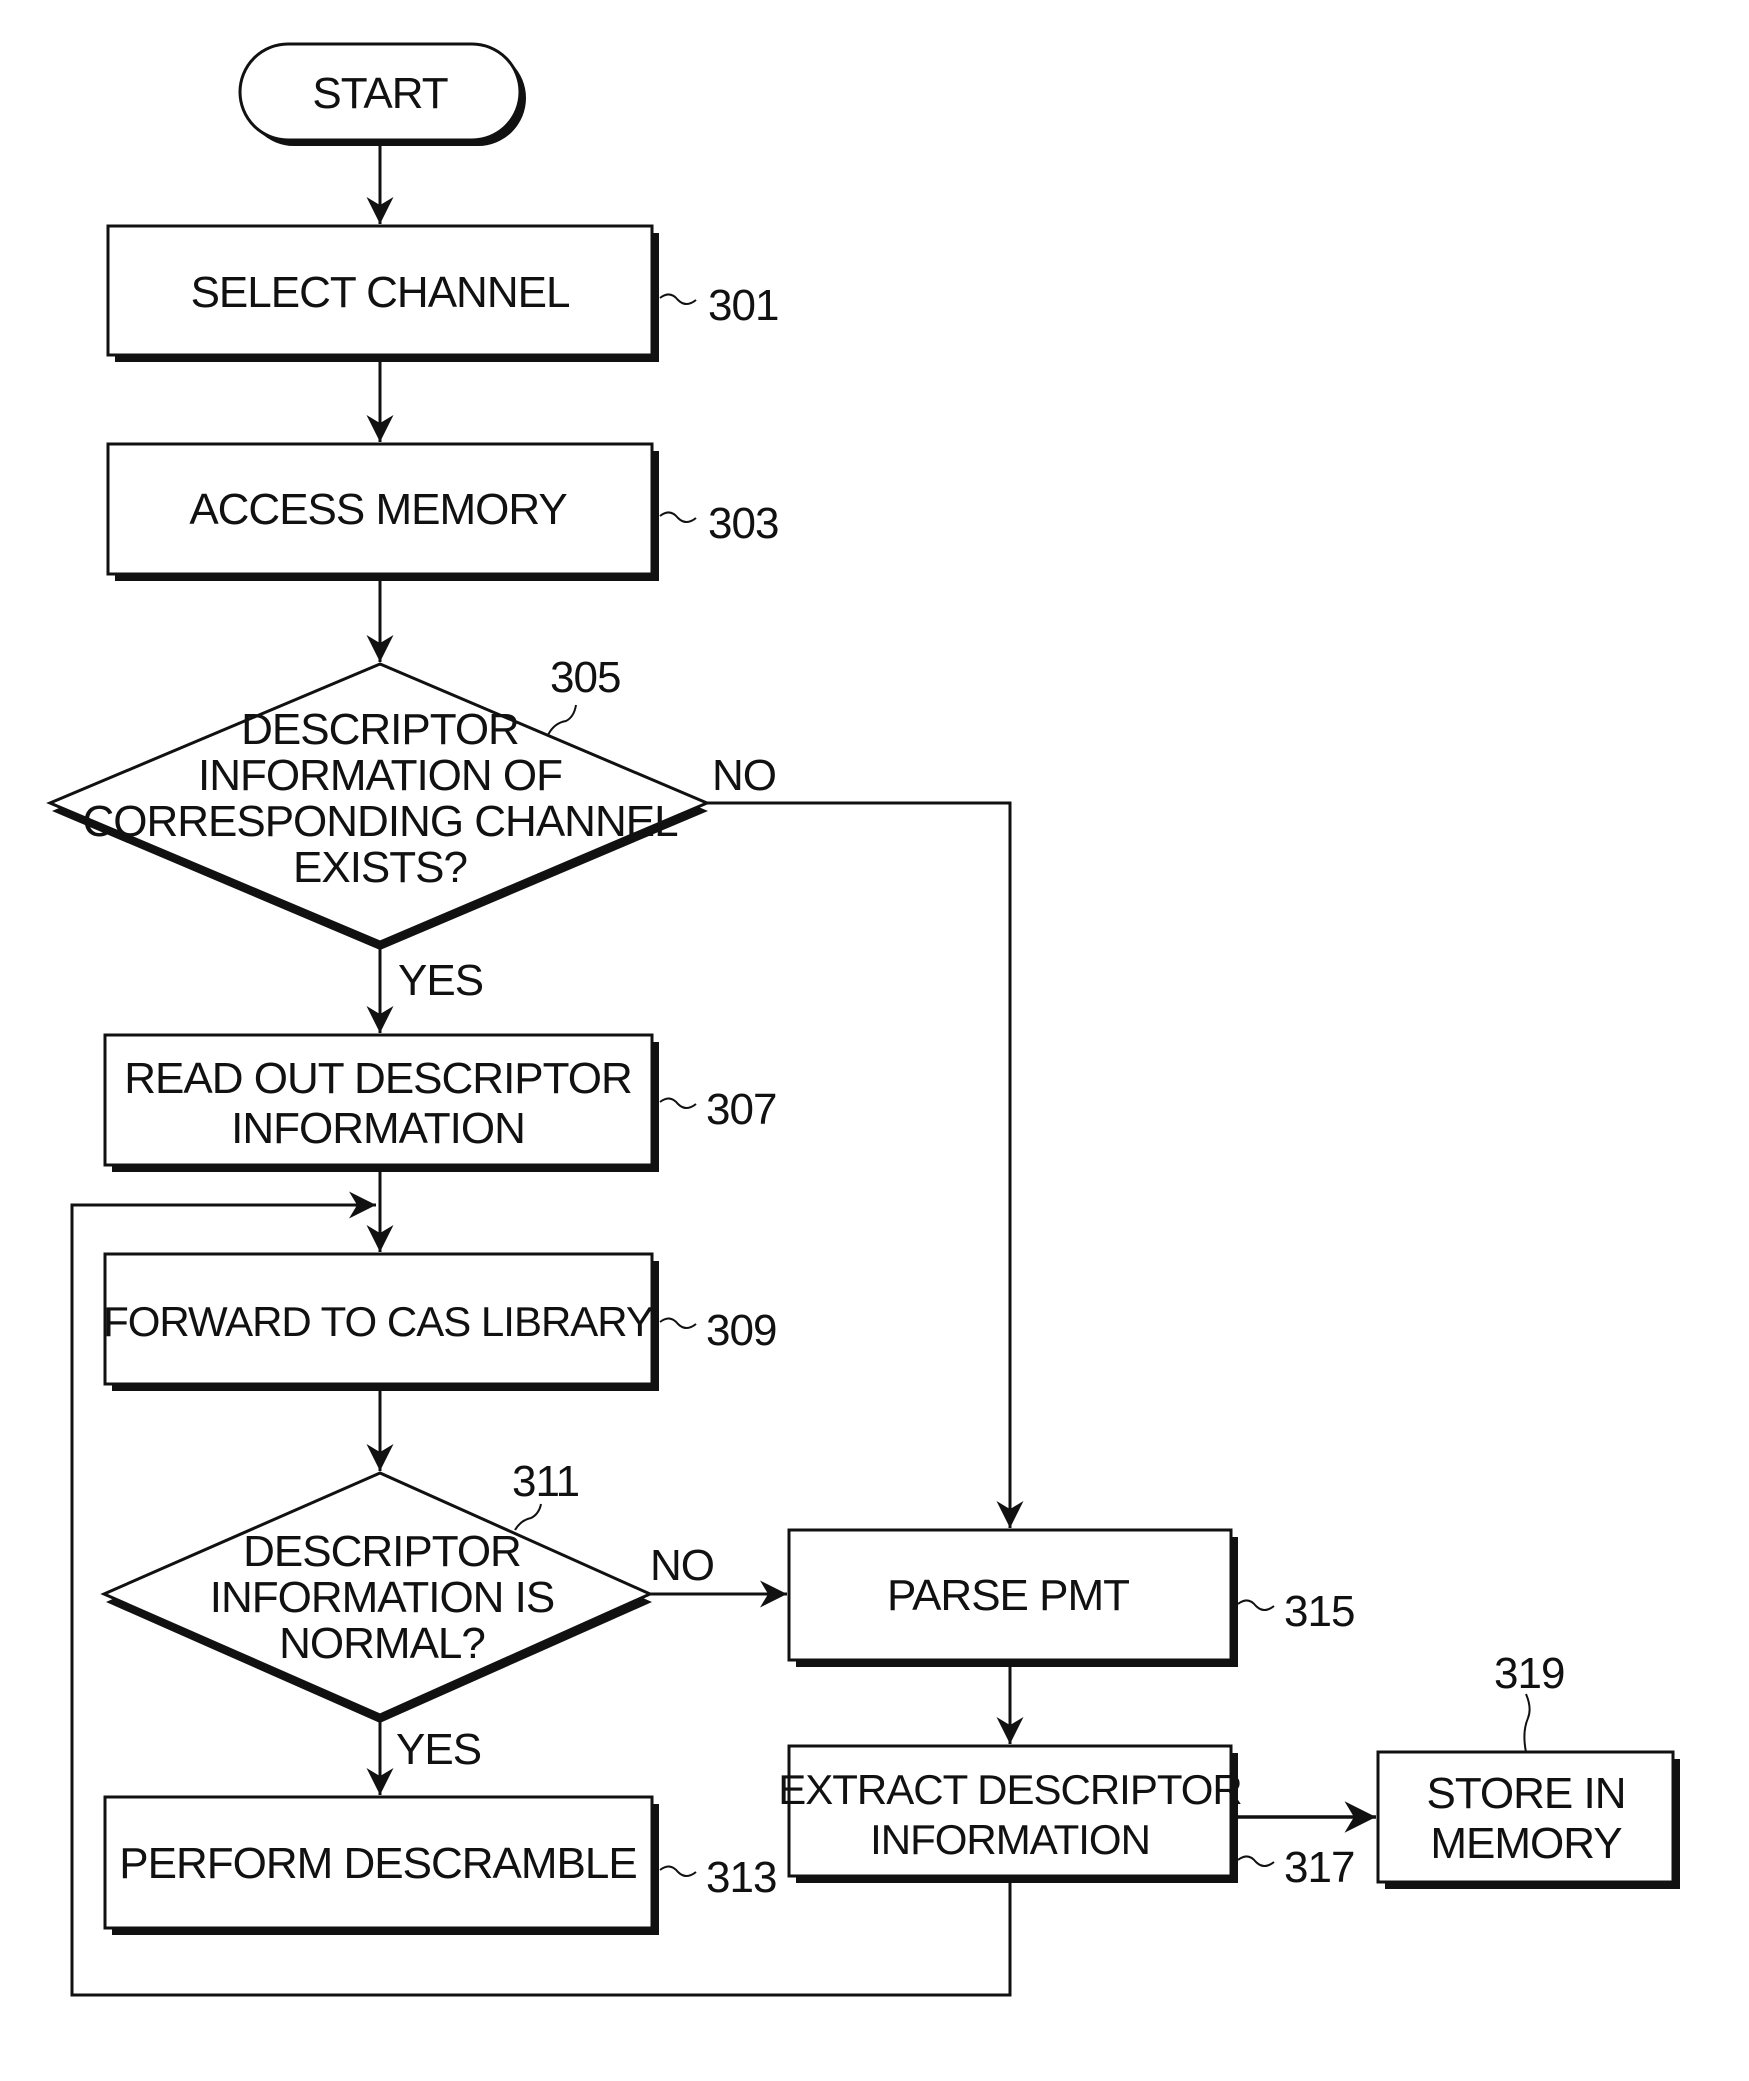 Image resolution: width=1749 pixels, height=2081 pixels. Describe the element at coordinates (744, 775) in the screenshot. I see `decision-305-no-label: NO` at that location.